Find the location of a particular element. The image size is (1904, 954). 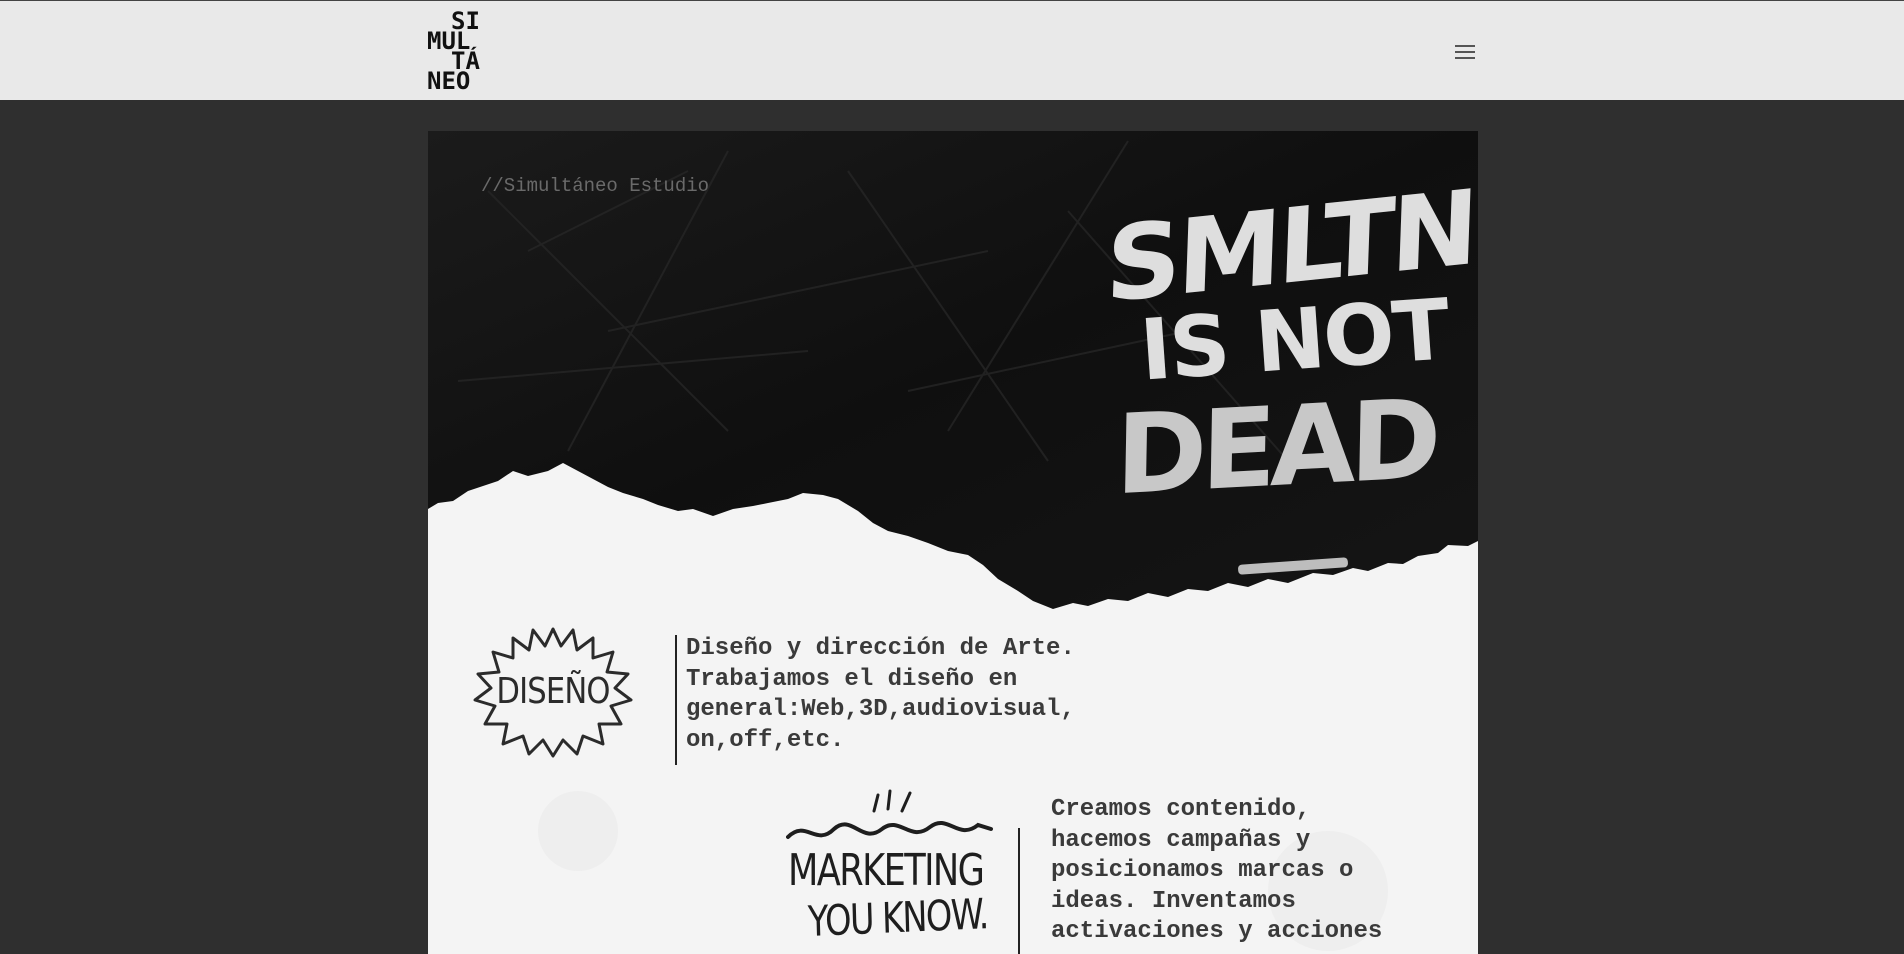

site-logo: SI MUL TÁ NEO is located at coordinates (464, 52).